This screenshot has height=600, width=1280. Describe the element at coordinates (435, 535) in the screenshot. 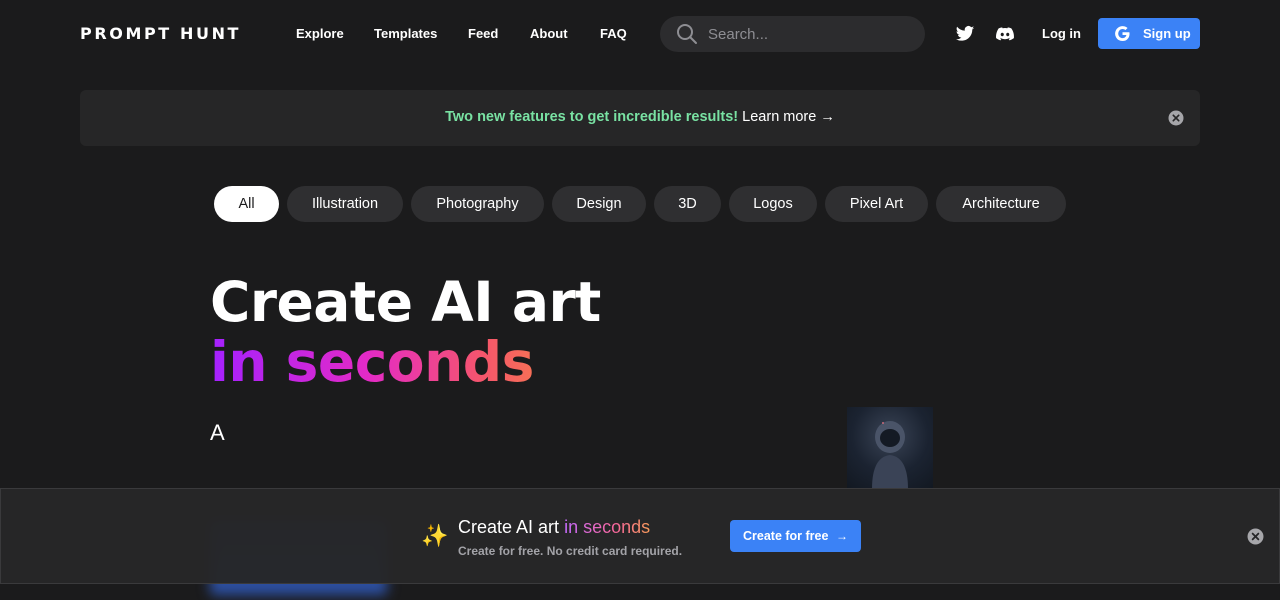

I see `sparkle-icon: ✨` at that location.